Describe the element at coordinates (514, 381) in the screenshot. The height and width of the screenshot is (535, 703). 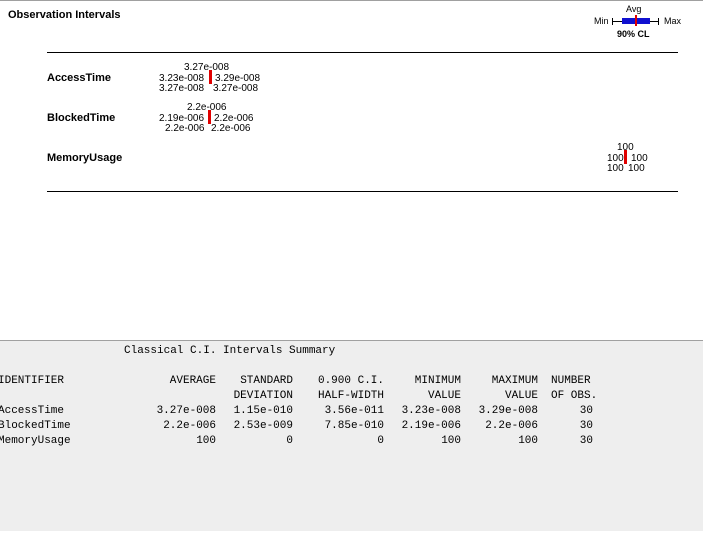
I see `header-max-1: MAXIMUM` at that location.